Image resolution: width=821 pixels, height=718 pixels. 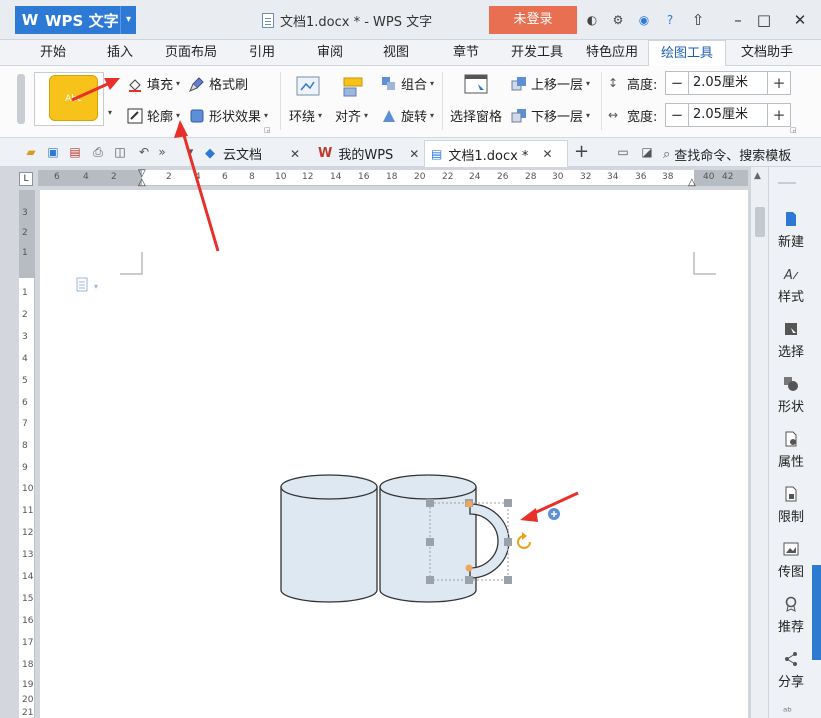 I want to click on tab-view: 视图, so click(x=396, y=53).